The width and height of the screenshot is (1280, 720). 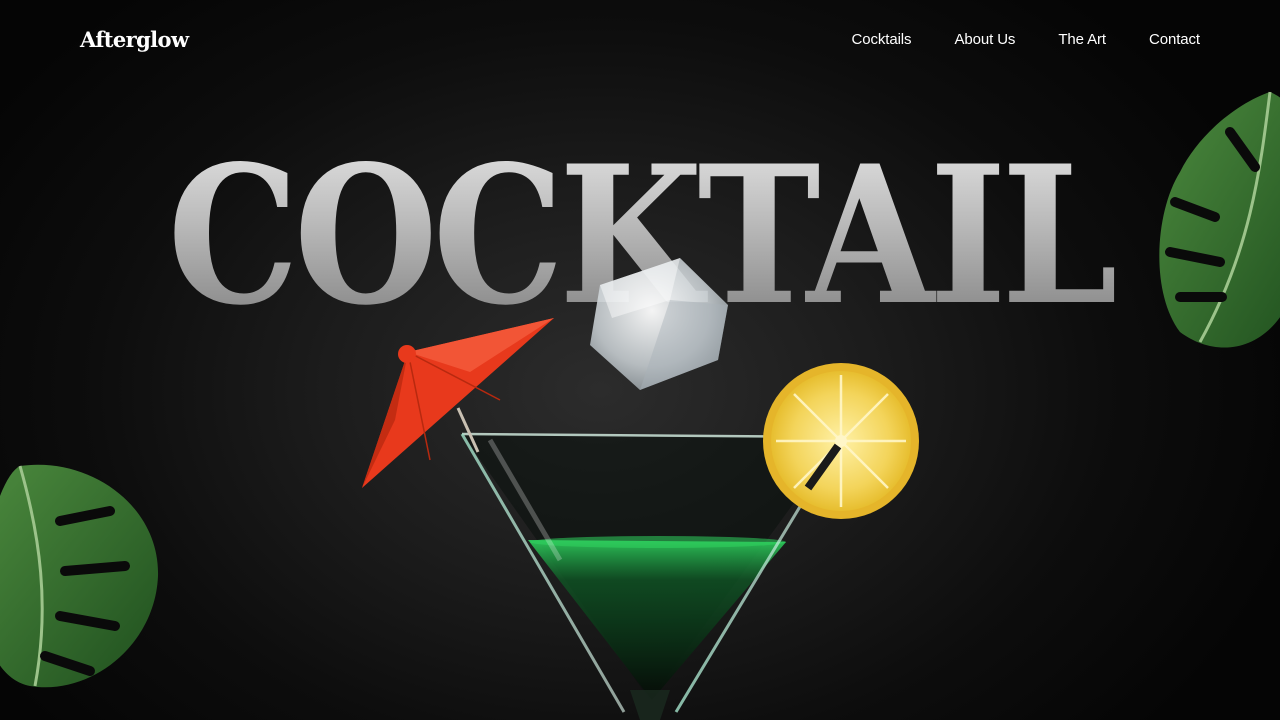 I want to click on nav-item-cocktails: Cocktails, so click(x=881, y=39).